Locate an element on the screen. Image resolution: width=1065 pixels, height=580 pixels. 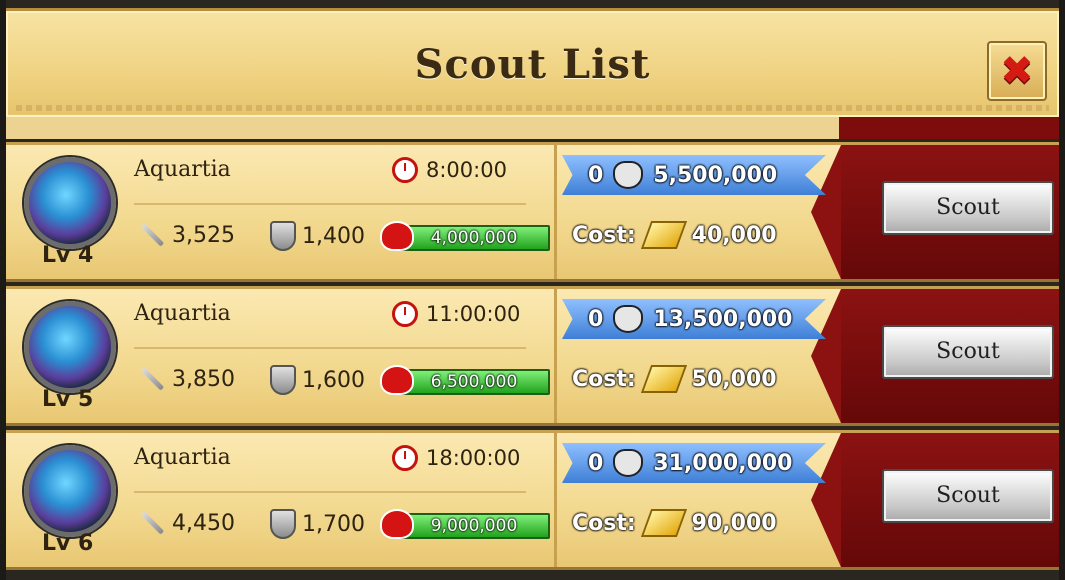
scout-timer: 8:00:00 is located at coordinates (449, 170).